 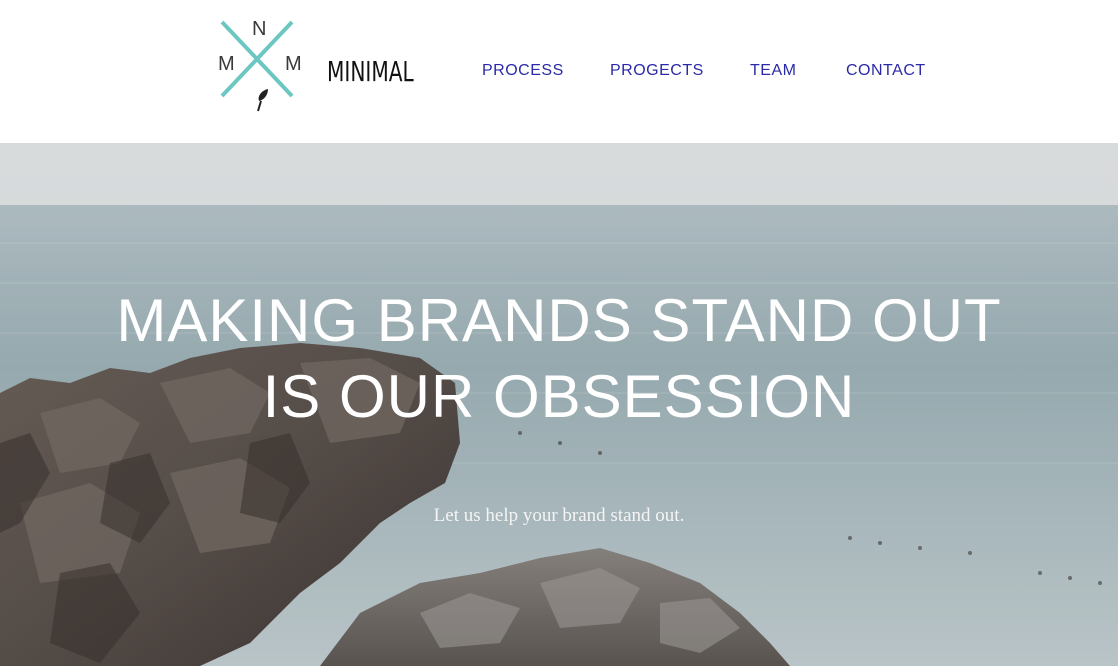 I want to click on nav-item-projects: PROGECTS, so click(x=657, y=71).